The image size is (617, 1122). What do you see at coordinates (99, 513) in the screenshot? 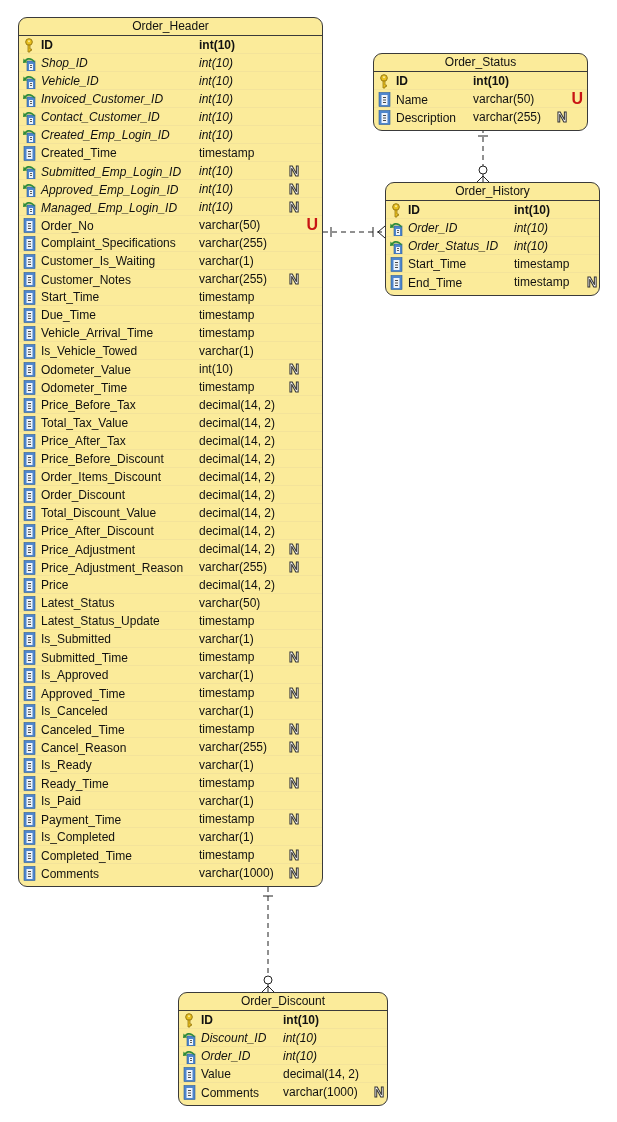
I see `column-name: Total_Discount_Value` at bounding box center [99, 513].